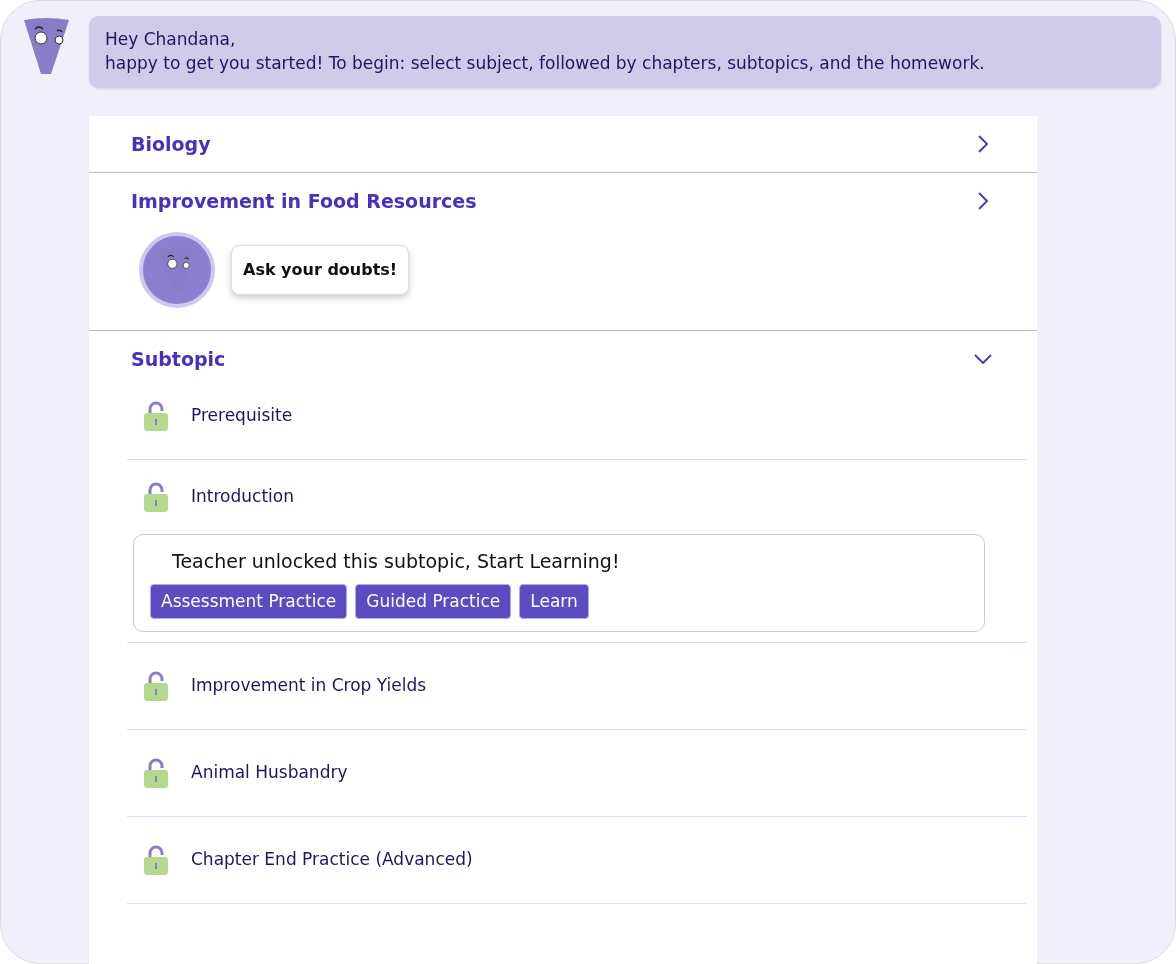 The image size is (1176, 964). What do you see at coordinates (242, 416) in the screenshot?
I see `subtopic-item: Prerequisite` at bounding box center [242, 416].